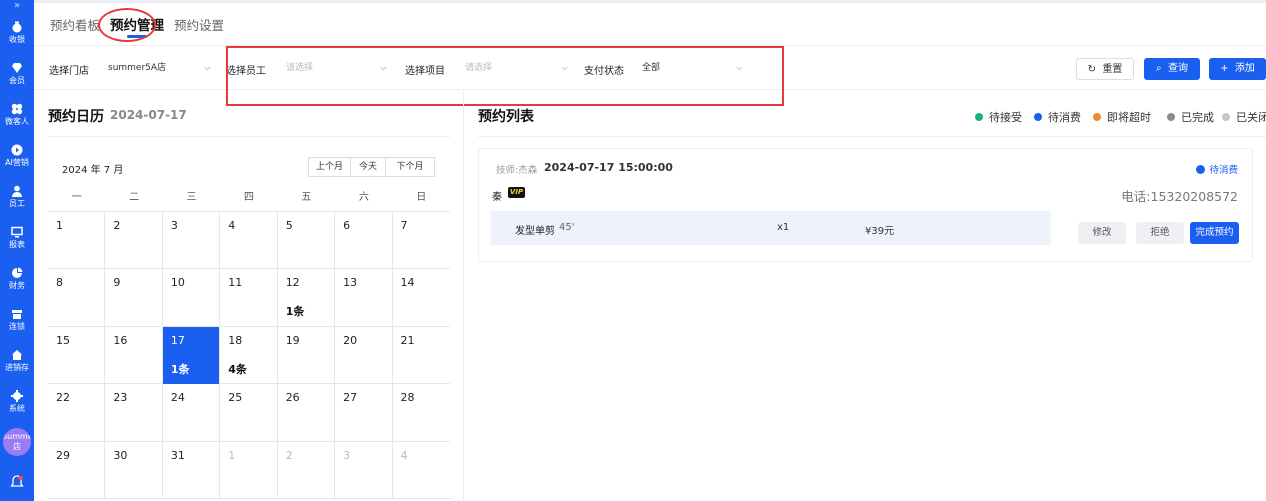 The width and height of the screenshot is (1266, 501). I want to click on status-badge: 待消费, so click(1217, 169).